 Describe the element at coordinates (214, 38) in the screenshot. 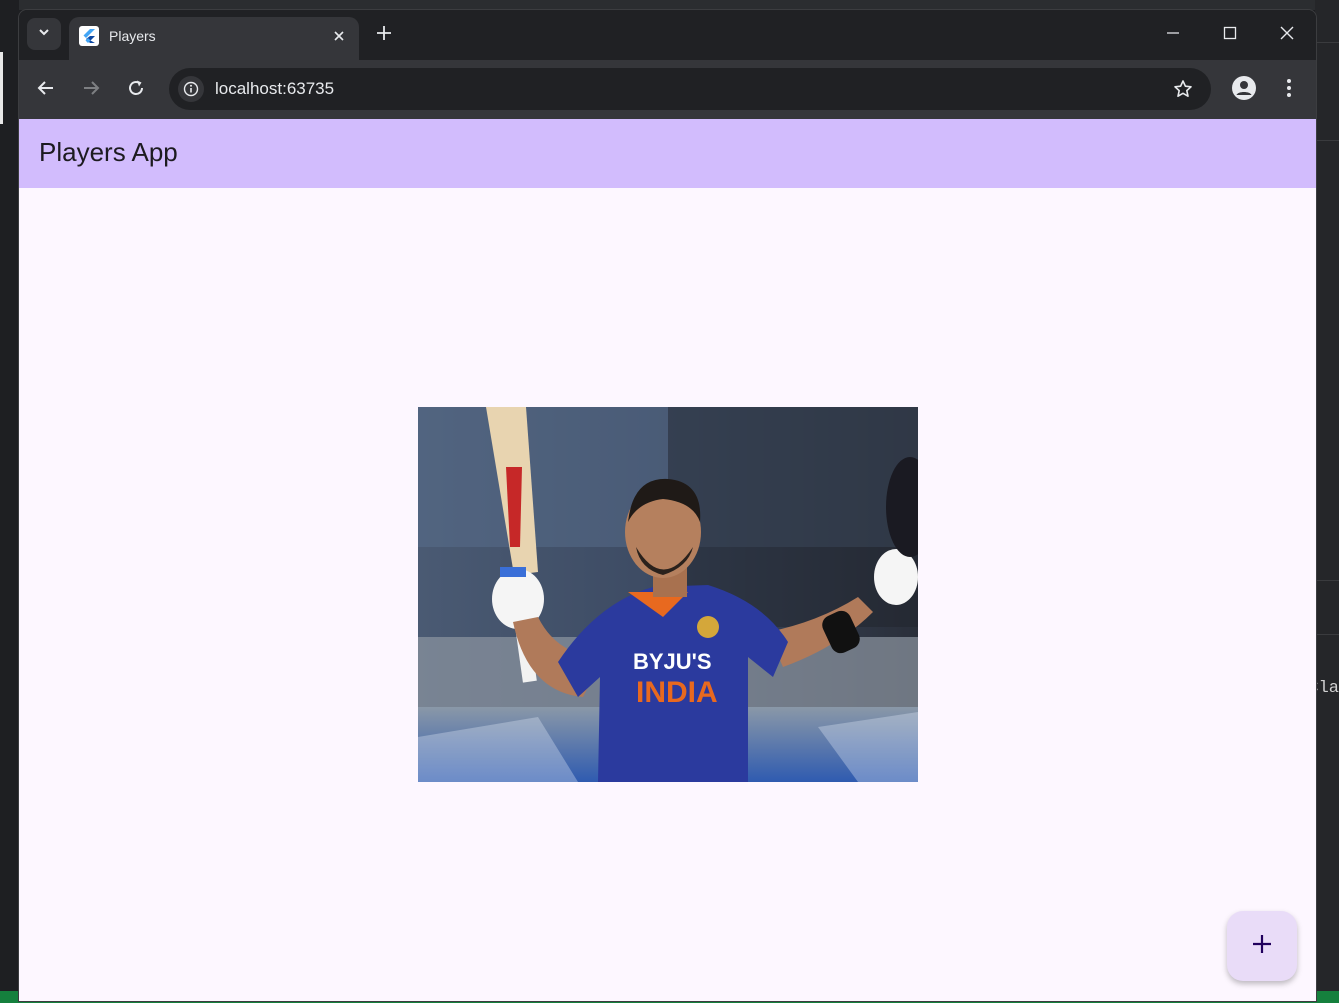

I see `tab-players: Players` at that location.